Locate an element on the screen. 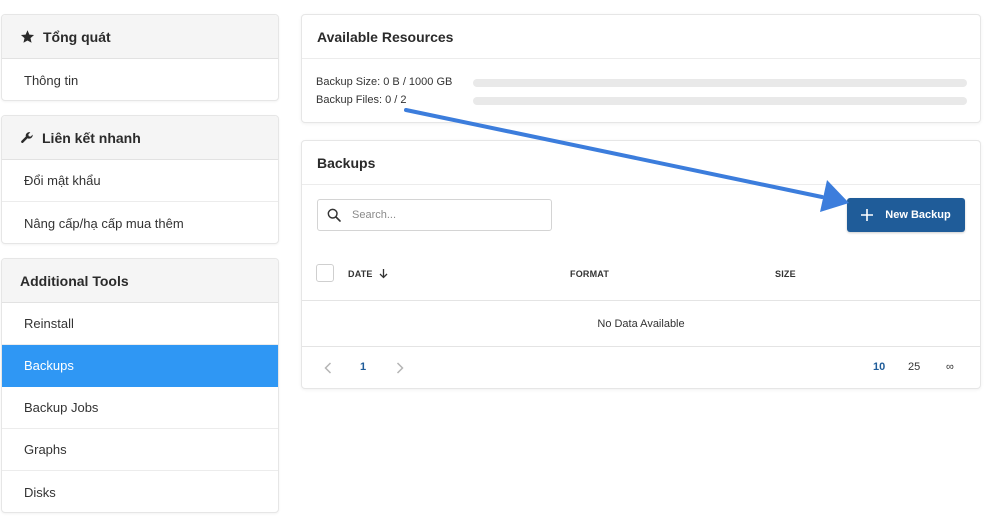 The width and height of the screenshot is (994, 516). column-date: DATE is located at coordinates (368, 274).